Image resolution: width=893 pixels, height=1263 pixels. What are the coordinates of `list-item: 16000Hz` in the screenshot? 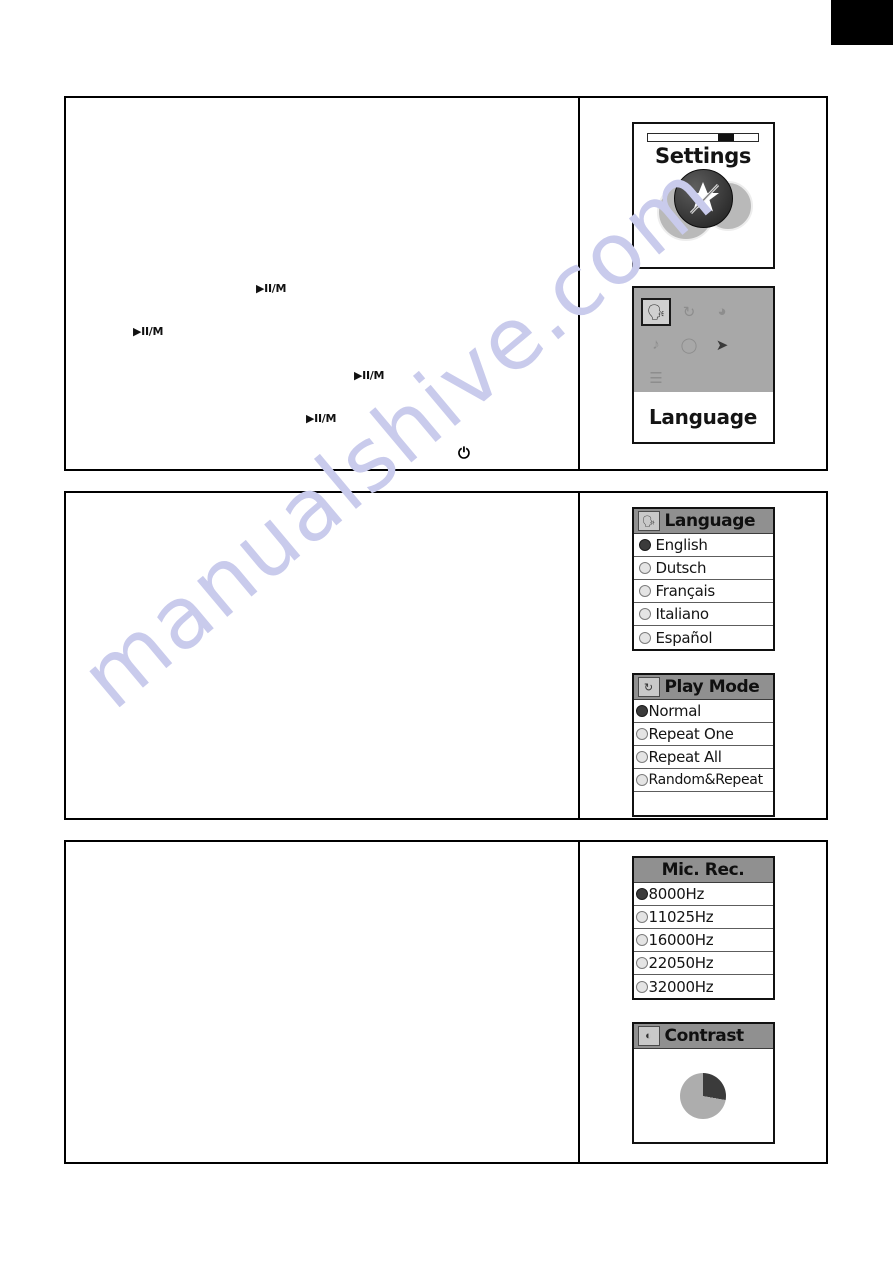 It's located at (703, 940).